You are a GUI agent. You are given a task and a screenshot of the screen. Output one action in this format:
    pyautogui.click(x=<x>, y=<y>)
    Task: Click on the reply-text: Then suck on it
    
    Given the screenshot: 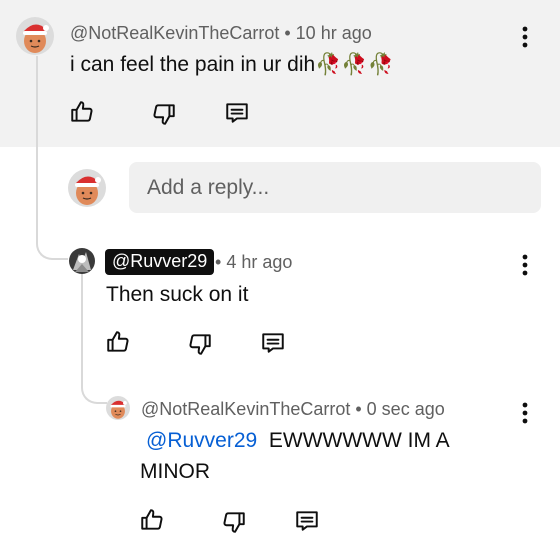 What is the action you would take?
    pyautogui.click(x=177, y=294)
    